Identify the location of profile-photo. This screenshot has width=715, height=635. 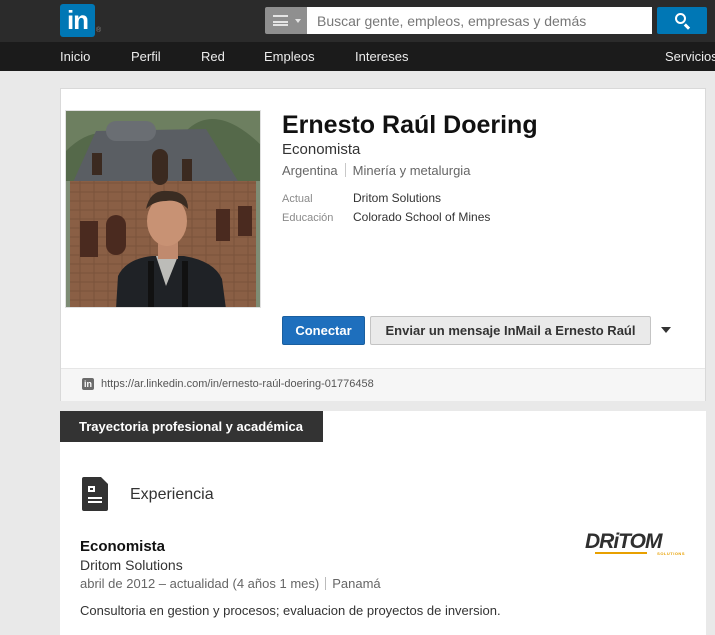
(163, 209).